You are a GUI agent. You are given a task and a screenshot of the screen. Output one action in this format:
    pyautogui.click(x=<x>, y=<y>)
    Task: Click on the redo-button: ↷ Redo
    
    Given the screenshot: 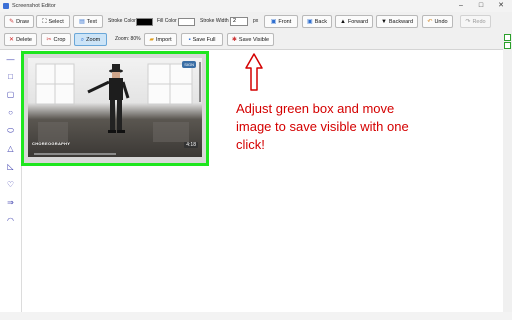 What is the action you would take?
    pyautogui.click(x=475, y=21)
    